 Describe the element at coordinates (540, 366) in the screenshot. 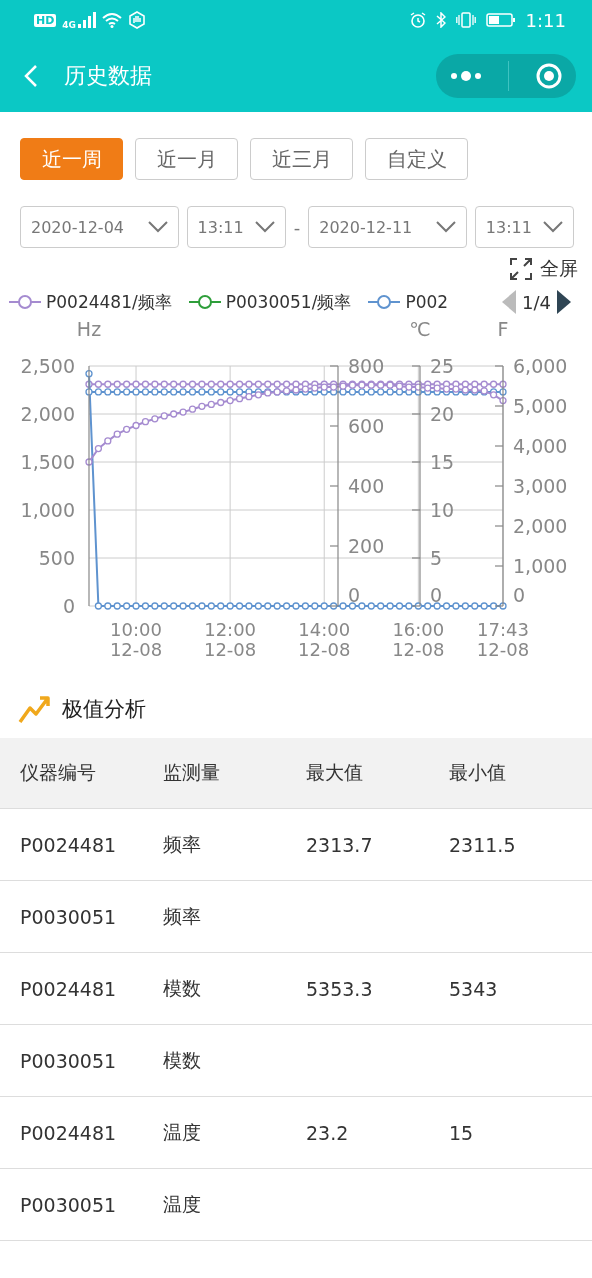

I see `axis-tick-label: 6,000` at that location.